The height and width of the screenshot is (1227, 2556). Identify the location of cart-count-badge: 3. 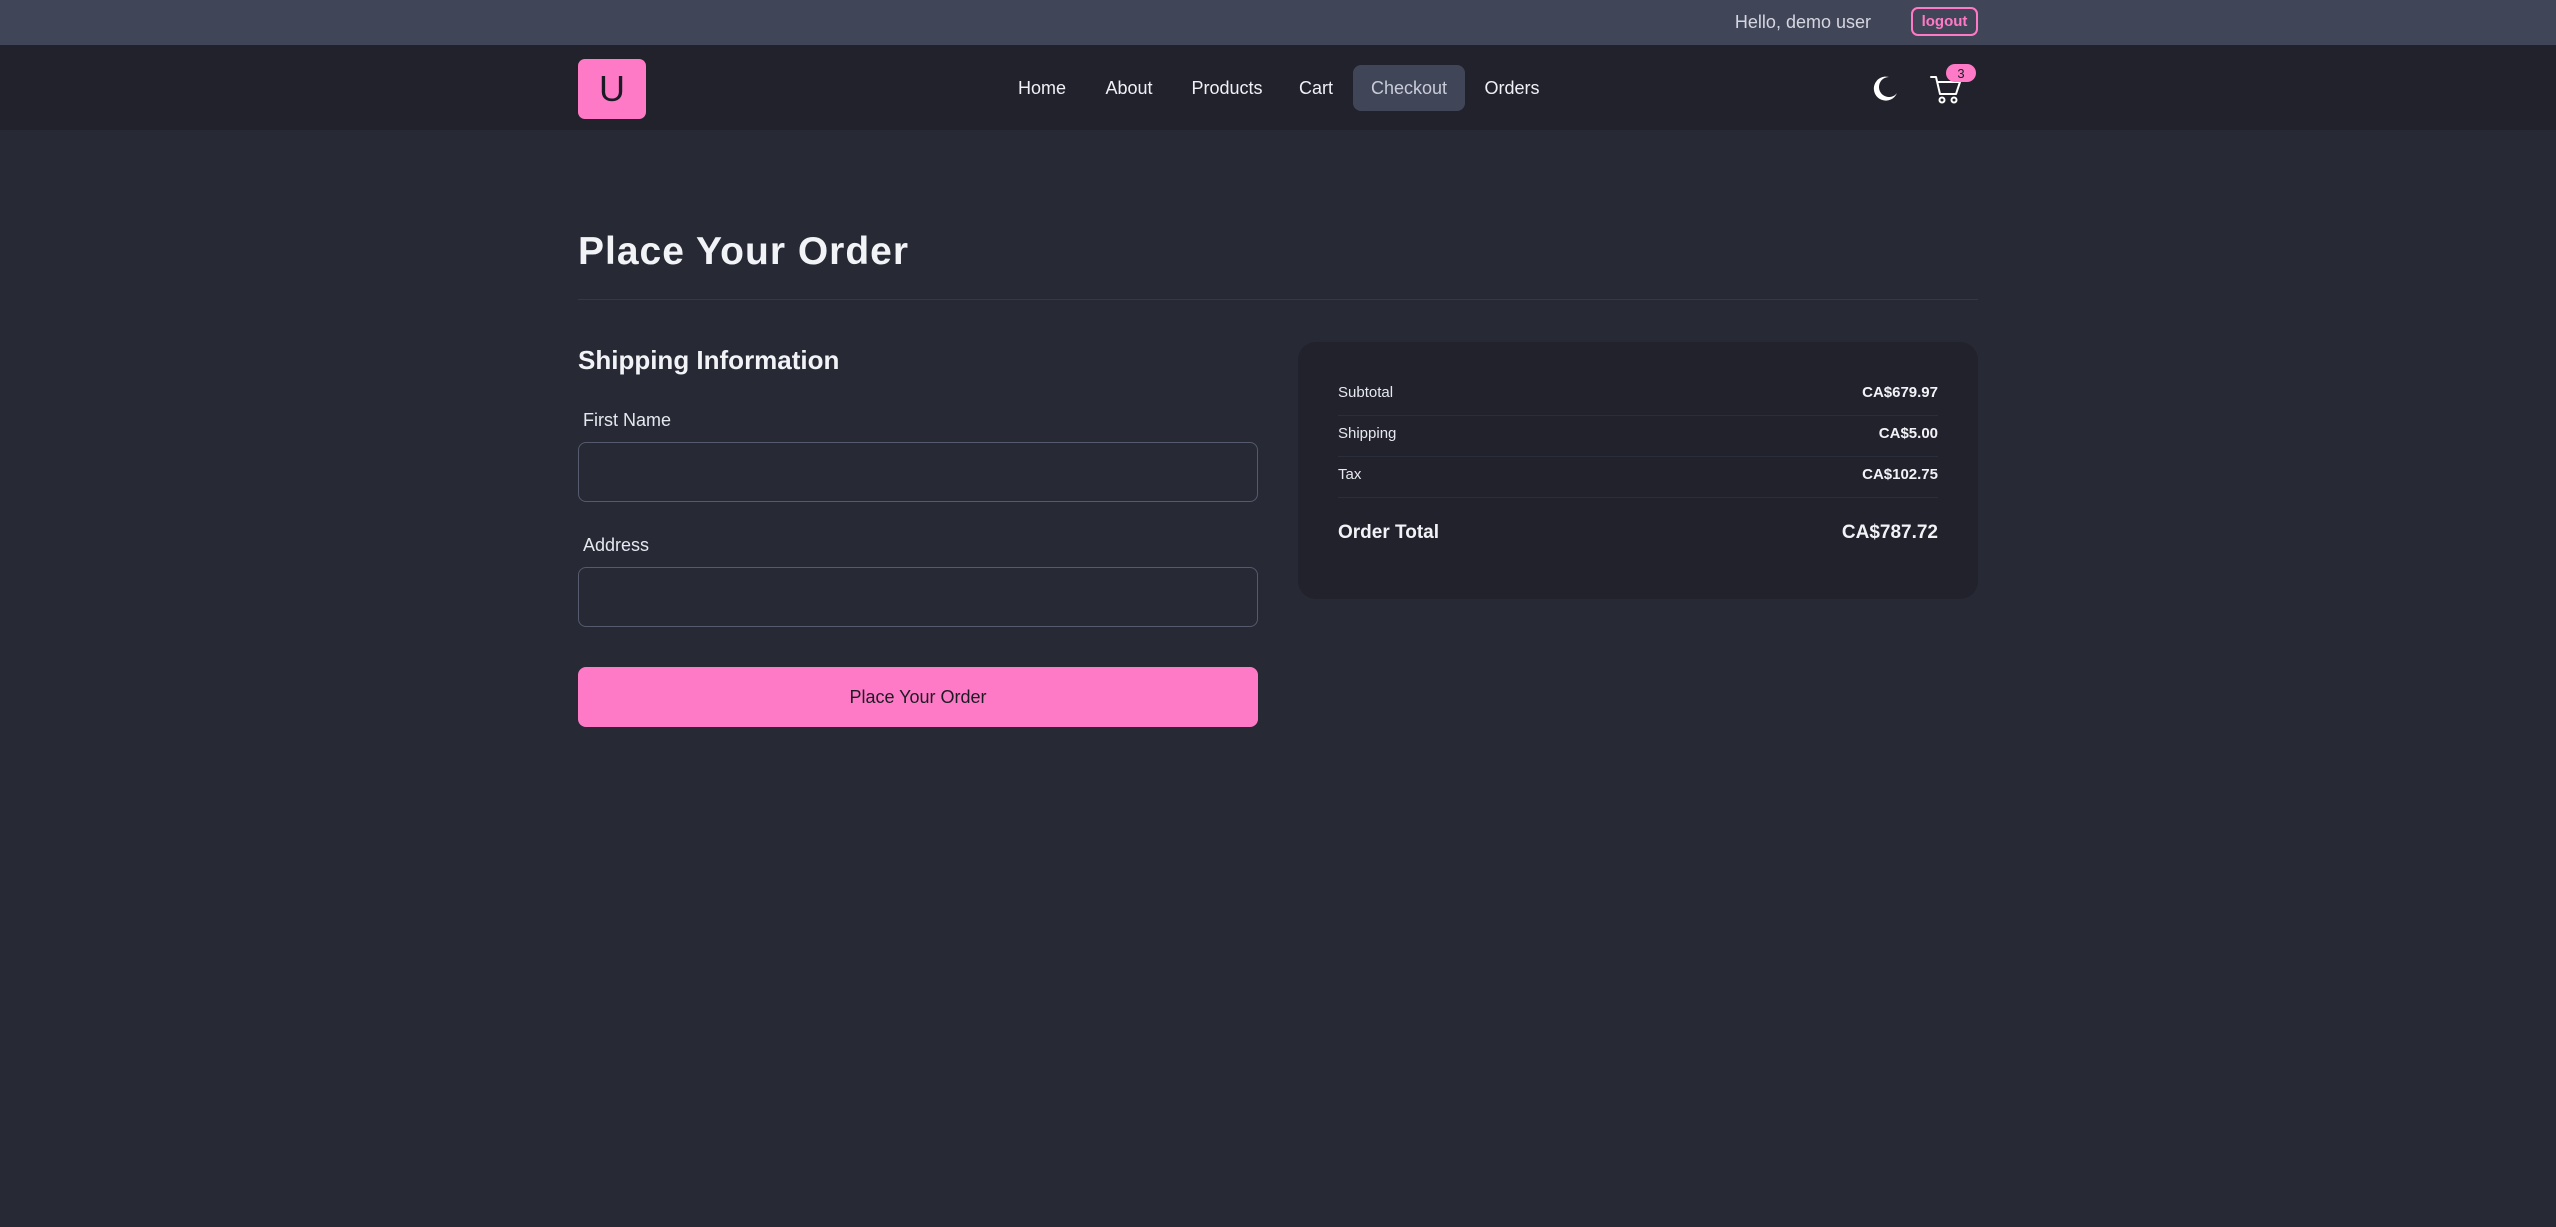
(1961, 73).